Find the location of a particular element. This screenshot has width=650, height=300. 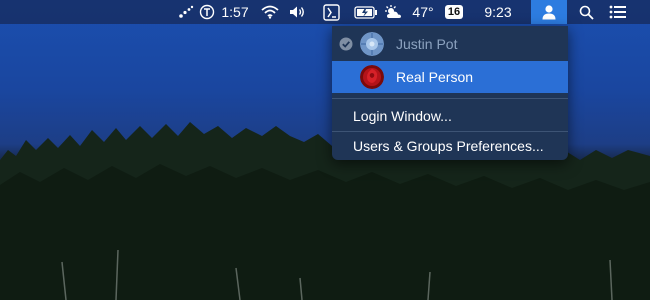

menubar-time-label: 1:57 is located at coordinates (235, 12).